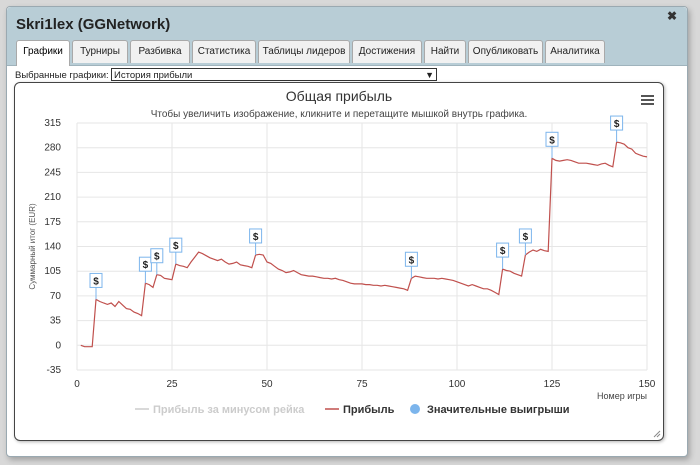 The height and width of the screenshot is (465, 700). What do you see at coordinates (415, 409) in the screenshot?
I see `legend-circle-symbol` at bounding box center [415, 409].